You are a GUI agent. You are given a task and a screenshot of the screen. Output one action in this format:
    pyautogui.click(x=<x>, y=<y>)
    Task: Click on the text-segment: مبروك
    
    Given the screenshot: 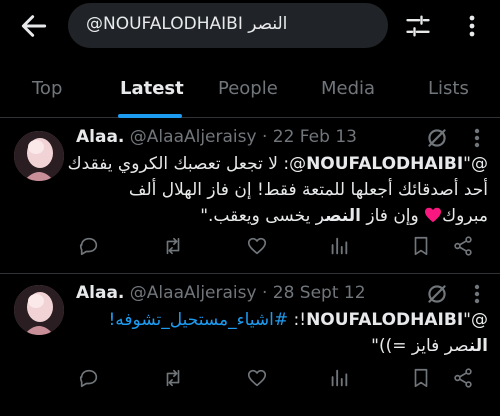 What is the action you would take?
    pyautogui.click(x=465, y=216)
    